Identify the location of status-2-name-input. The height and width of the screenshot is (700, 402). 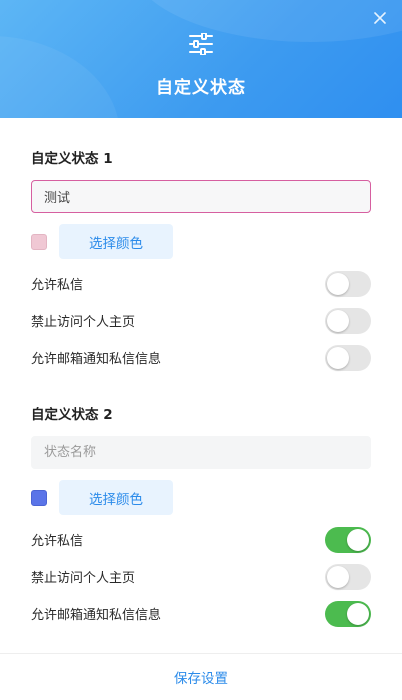
(201, 452).